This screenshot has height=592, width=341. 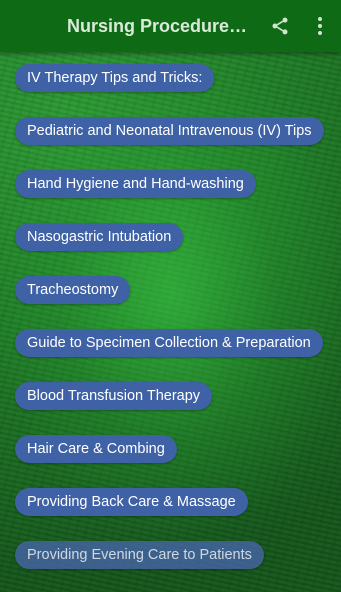 I want to click on topic-item-hand-hygiene: Hand Hygiene and Hand-washing, so click(x=135, y=184).